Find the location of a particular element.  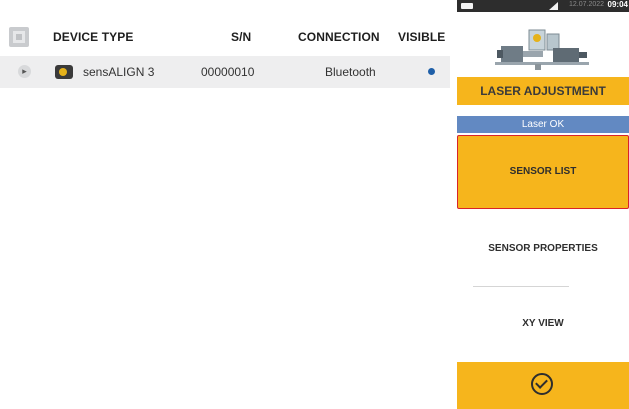

status-time: 09:04 is located at coordinates (617, 4).